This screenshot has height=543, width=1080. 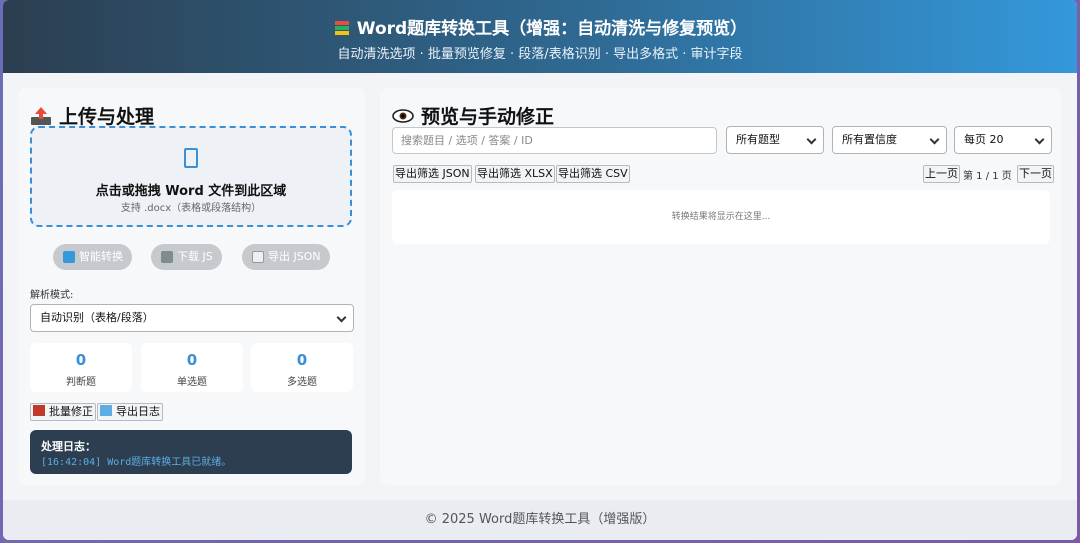 I want to click on stat-label: 多选题, so click(x=302, y=382).